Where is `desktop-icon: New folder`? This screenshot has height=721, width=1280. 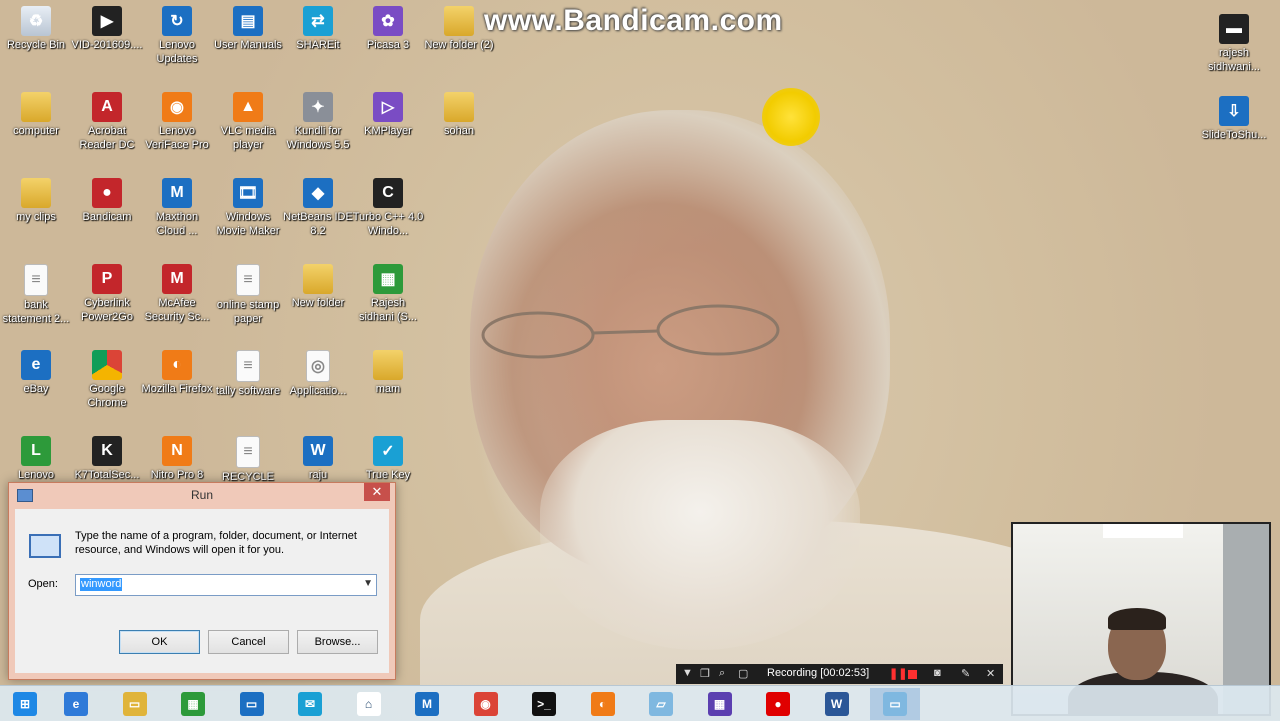 desktop-icon: New folder is located at coordinates (318, 287).